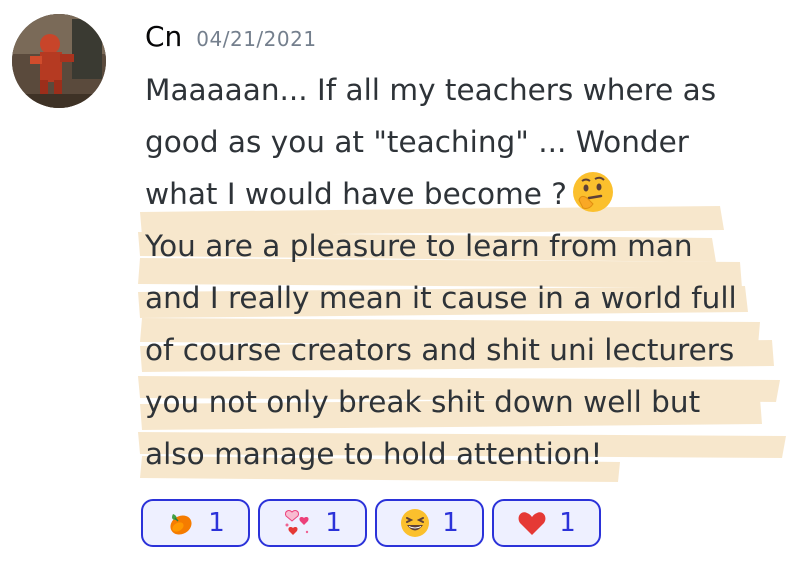 The width and height of the screenshot is (799, 565). I want to click on reaction-laughing: 1, so click(429, 523).